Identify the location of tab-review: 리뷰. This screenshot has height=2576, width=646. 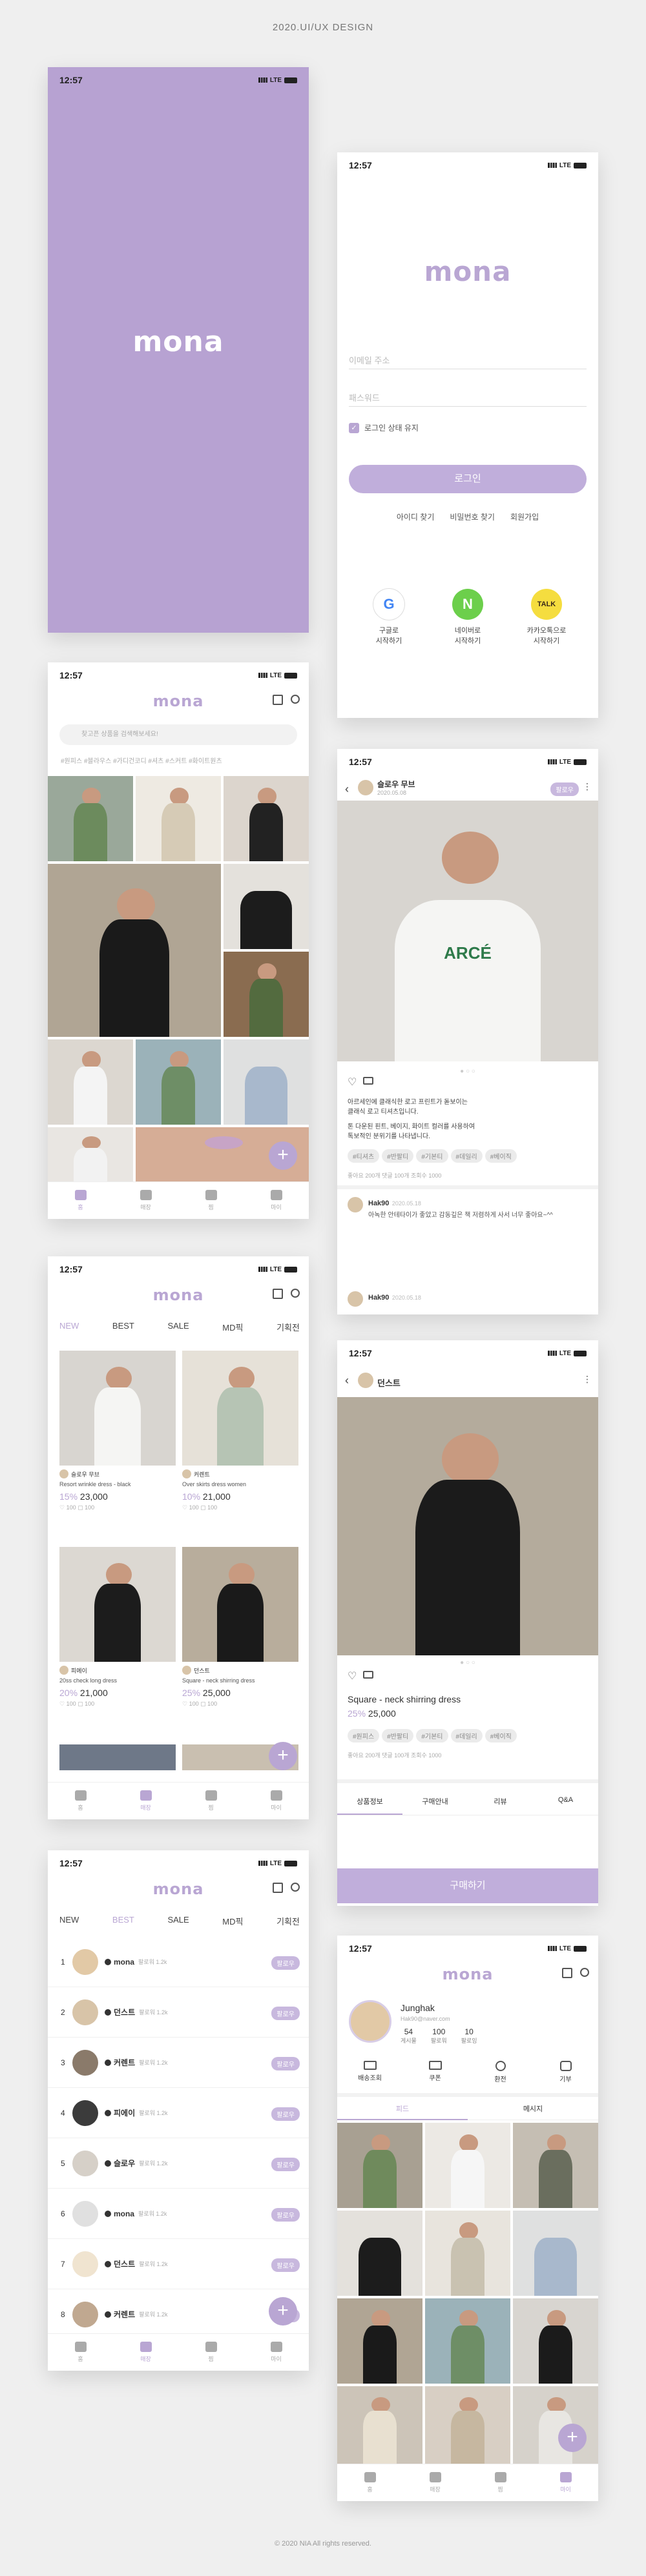
(500, 1805).